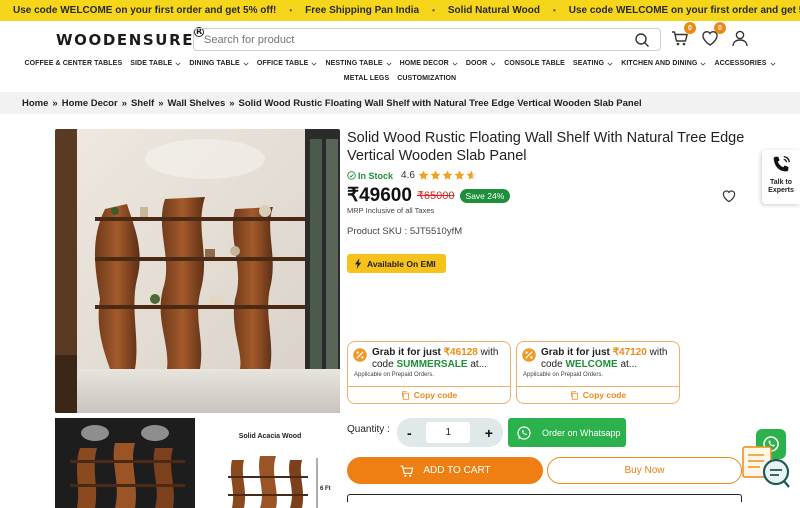 The image size is (800, 508). I want to click on search-box, so click(427, 39).